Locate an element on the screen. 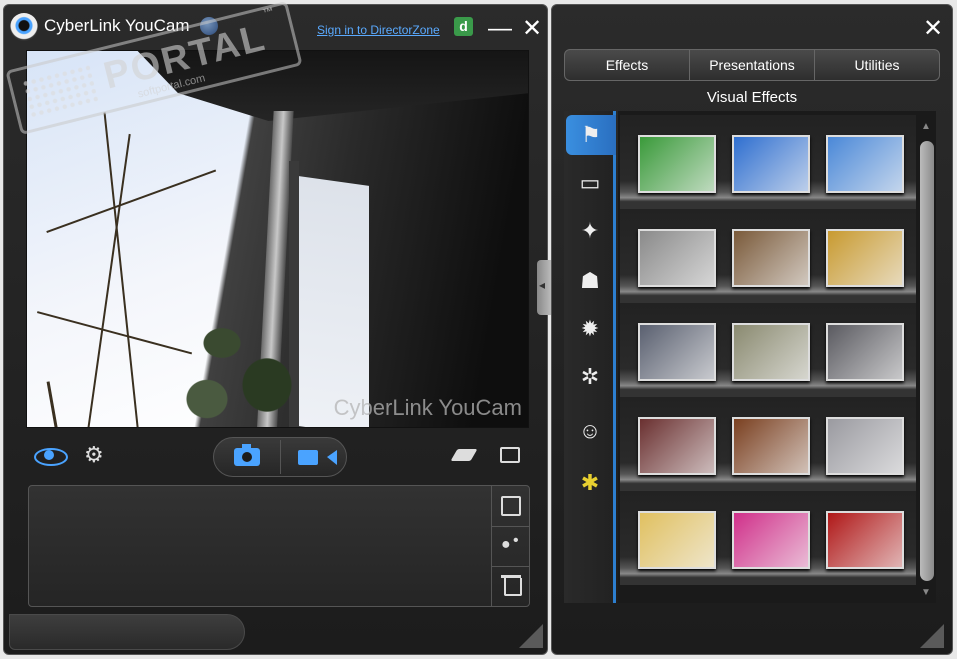  capture-mode-group is located at coordinates (280, 457).